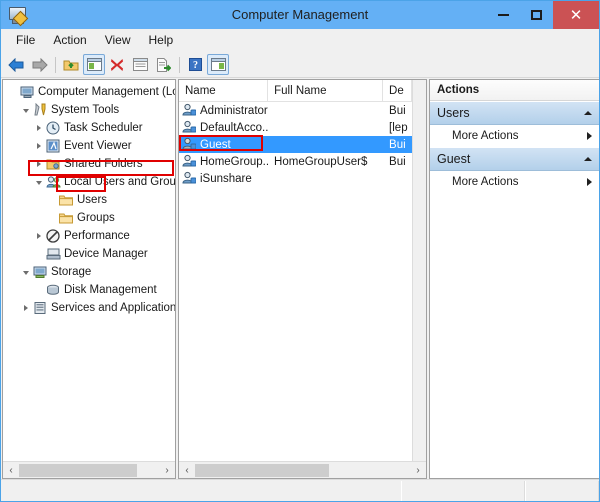 This screenshot has width=600, height=502. I want to click on question-mark-icon: ?, so click(195, 64).